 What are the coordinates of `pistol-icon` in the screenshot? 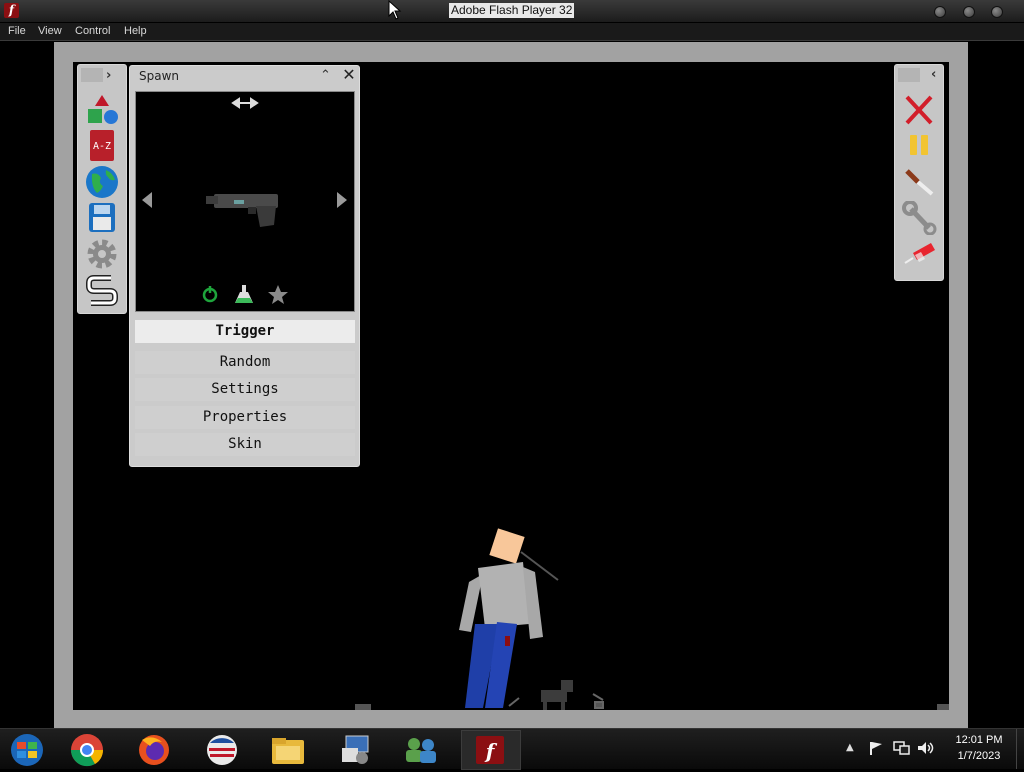 It's located at (242, 210).